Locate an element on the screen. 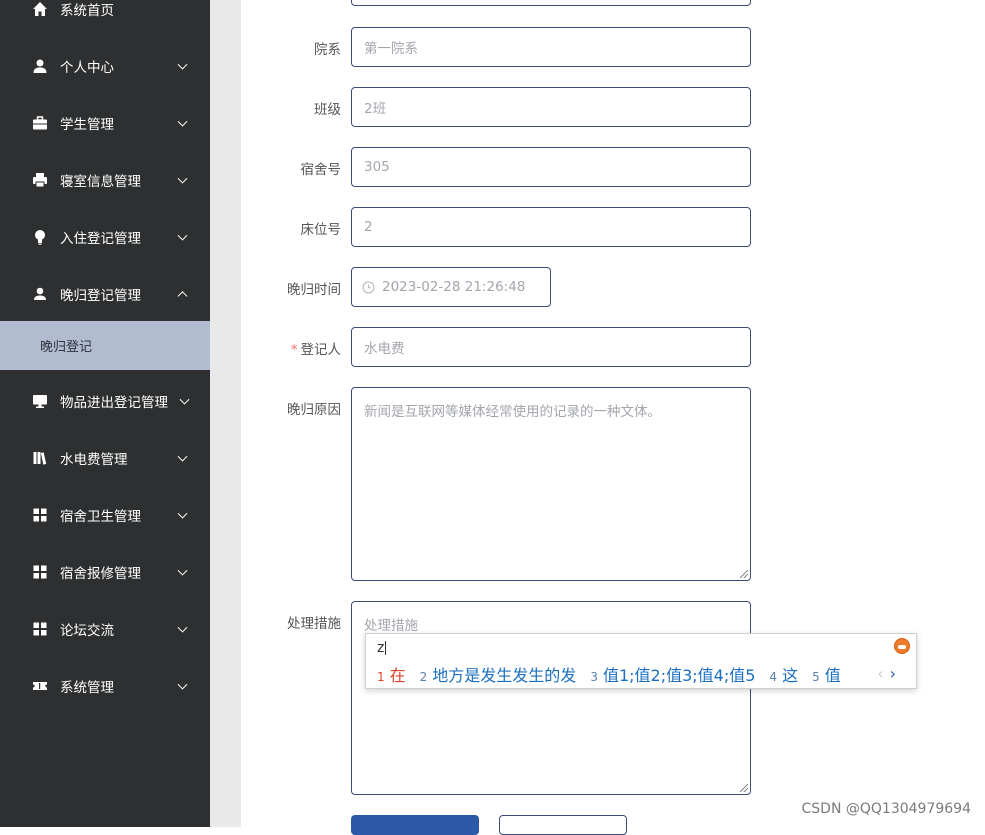  home-icon is located at coordinates (40, 9).